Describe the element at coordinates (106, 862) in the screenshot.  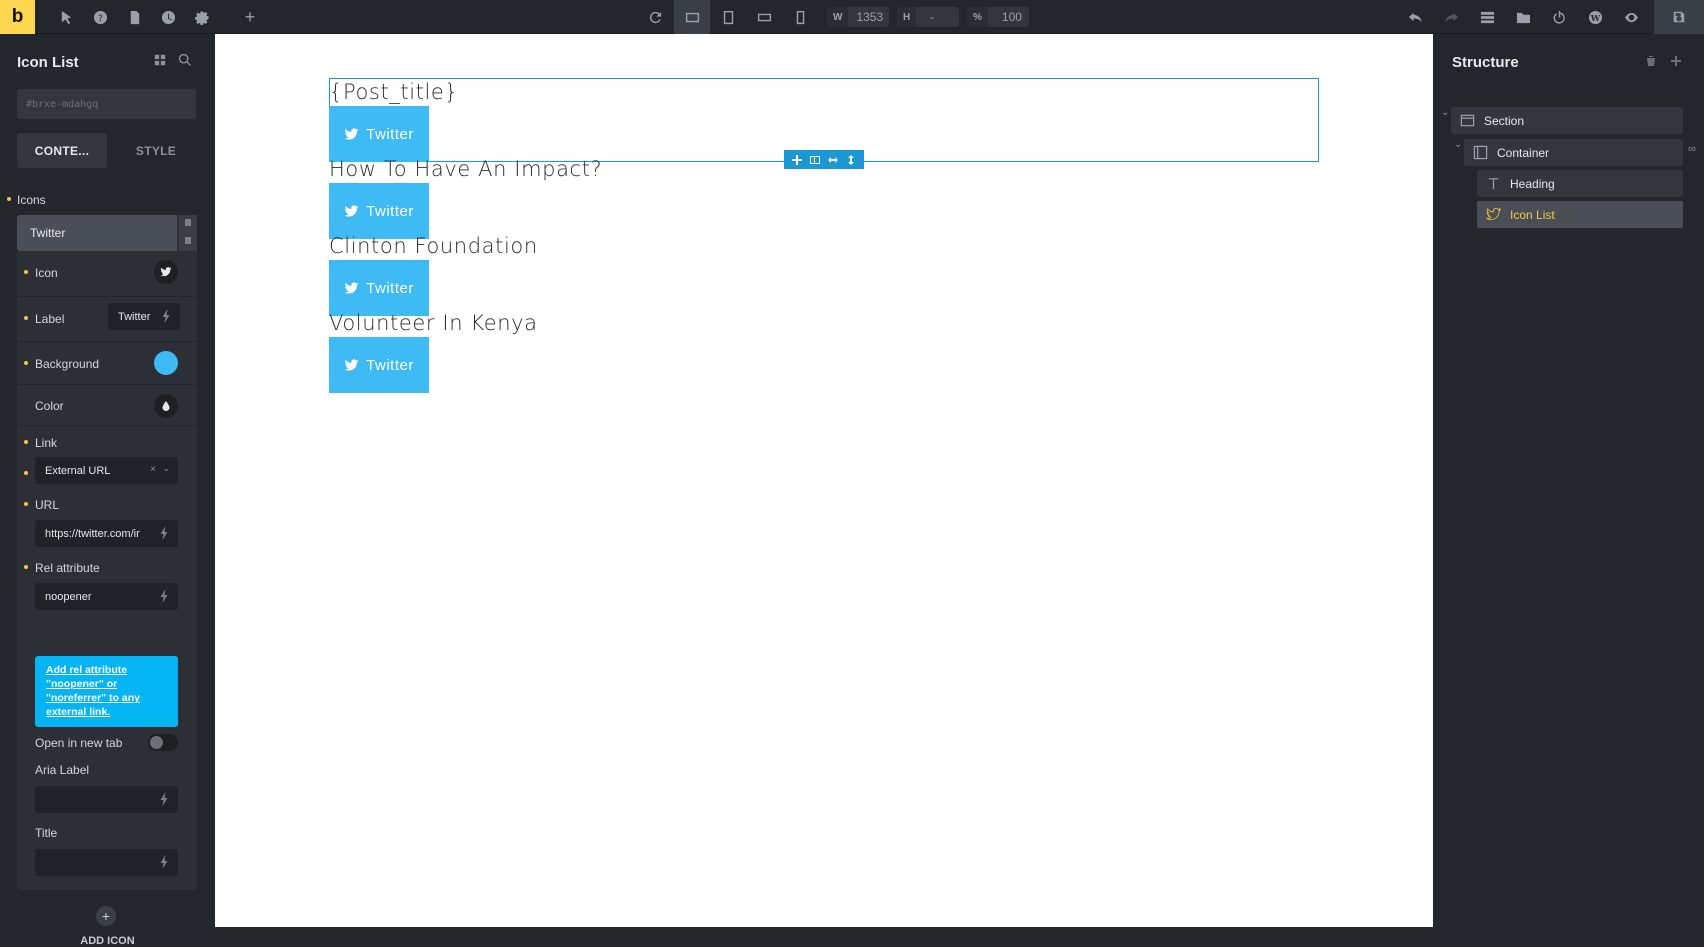
I see `title-input` at that location.